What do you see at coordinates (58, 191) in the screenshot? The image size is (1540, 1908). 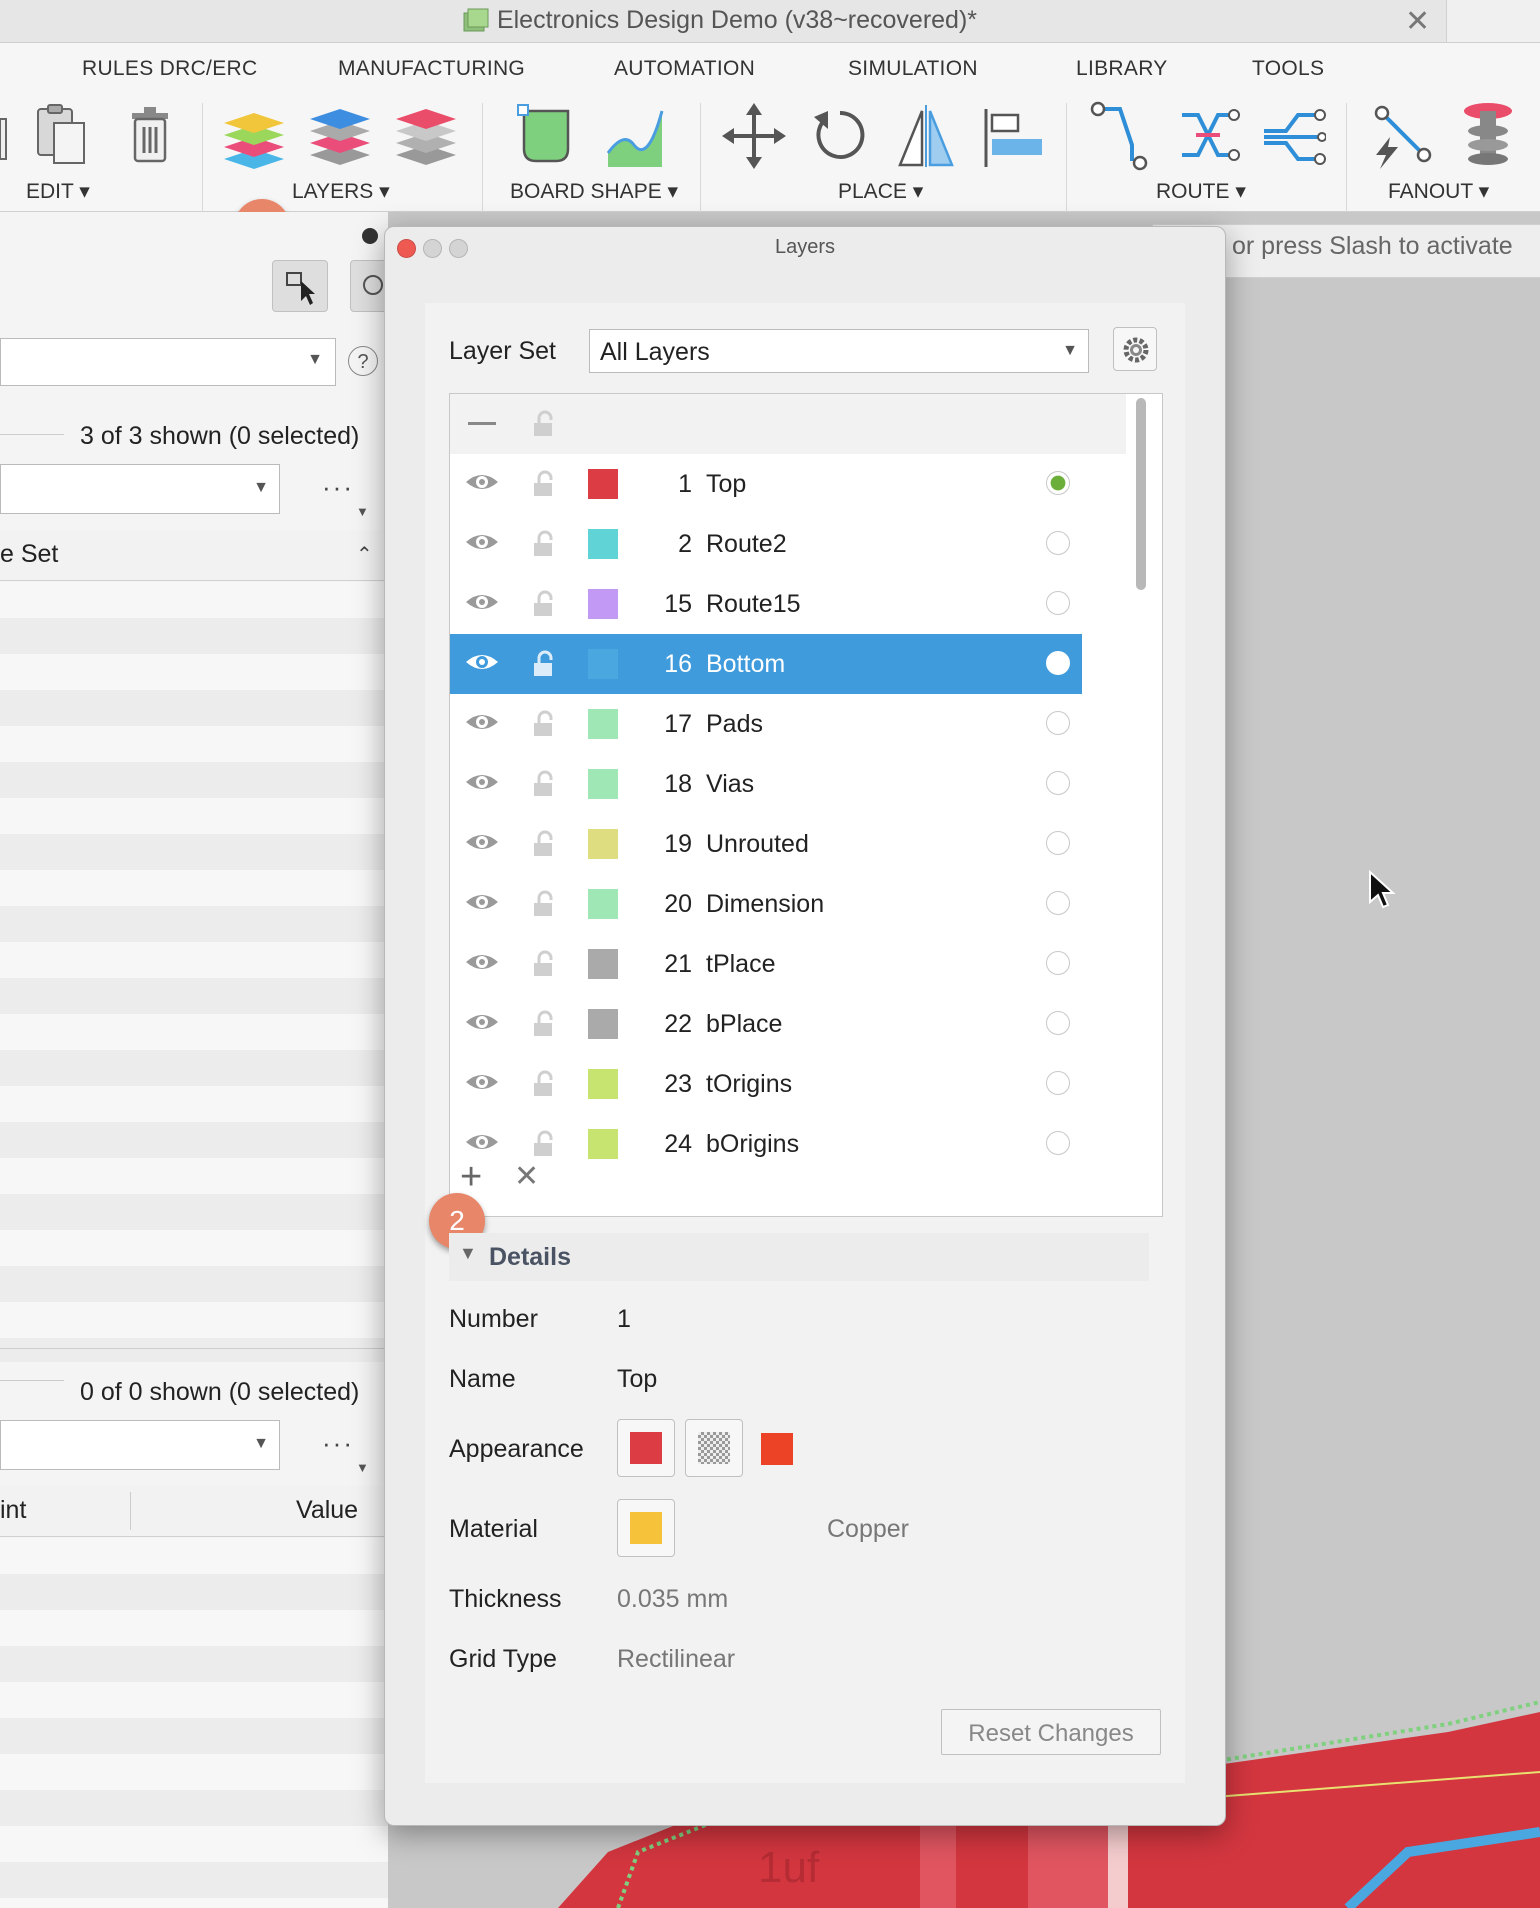 I see `edit-menu: EDIT ▾` at bounding box center [58, 191].